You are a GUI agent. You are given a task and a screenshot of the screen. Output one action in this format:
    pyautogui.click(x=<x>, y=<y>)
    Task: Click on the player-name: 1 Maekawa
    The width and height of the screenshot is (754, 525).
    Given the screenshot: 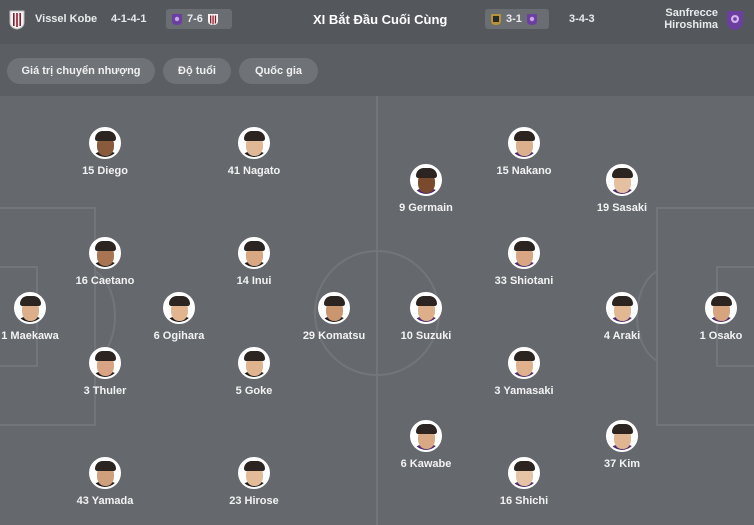 What is the action you would take?
    pyautogui.click(x=30, y=336)
    